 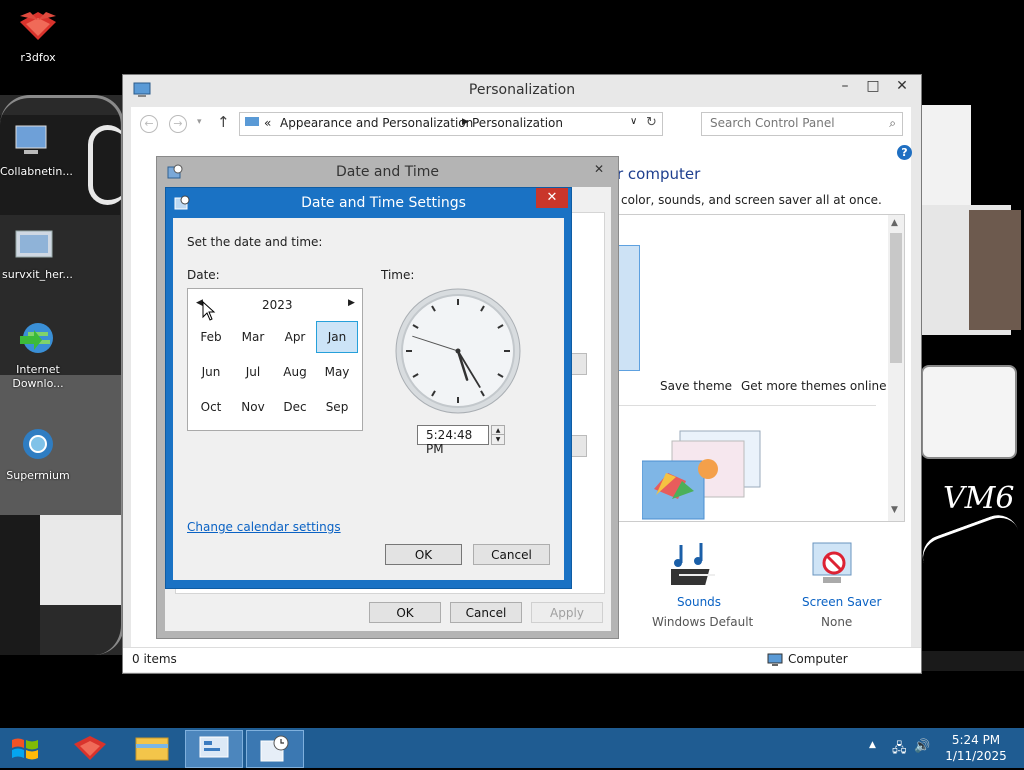 What do you see at coordinates (894, 223) in the screenshot?
I see `scroll-up-button: ▲` at bounding box center [894, 223].